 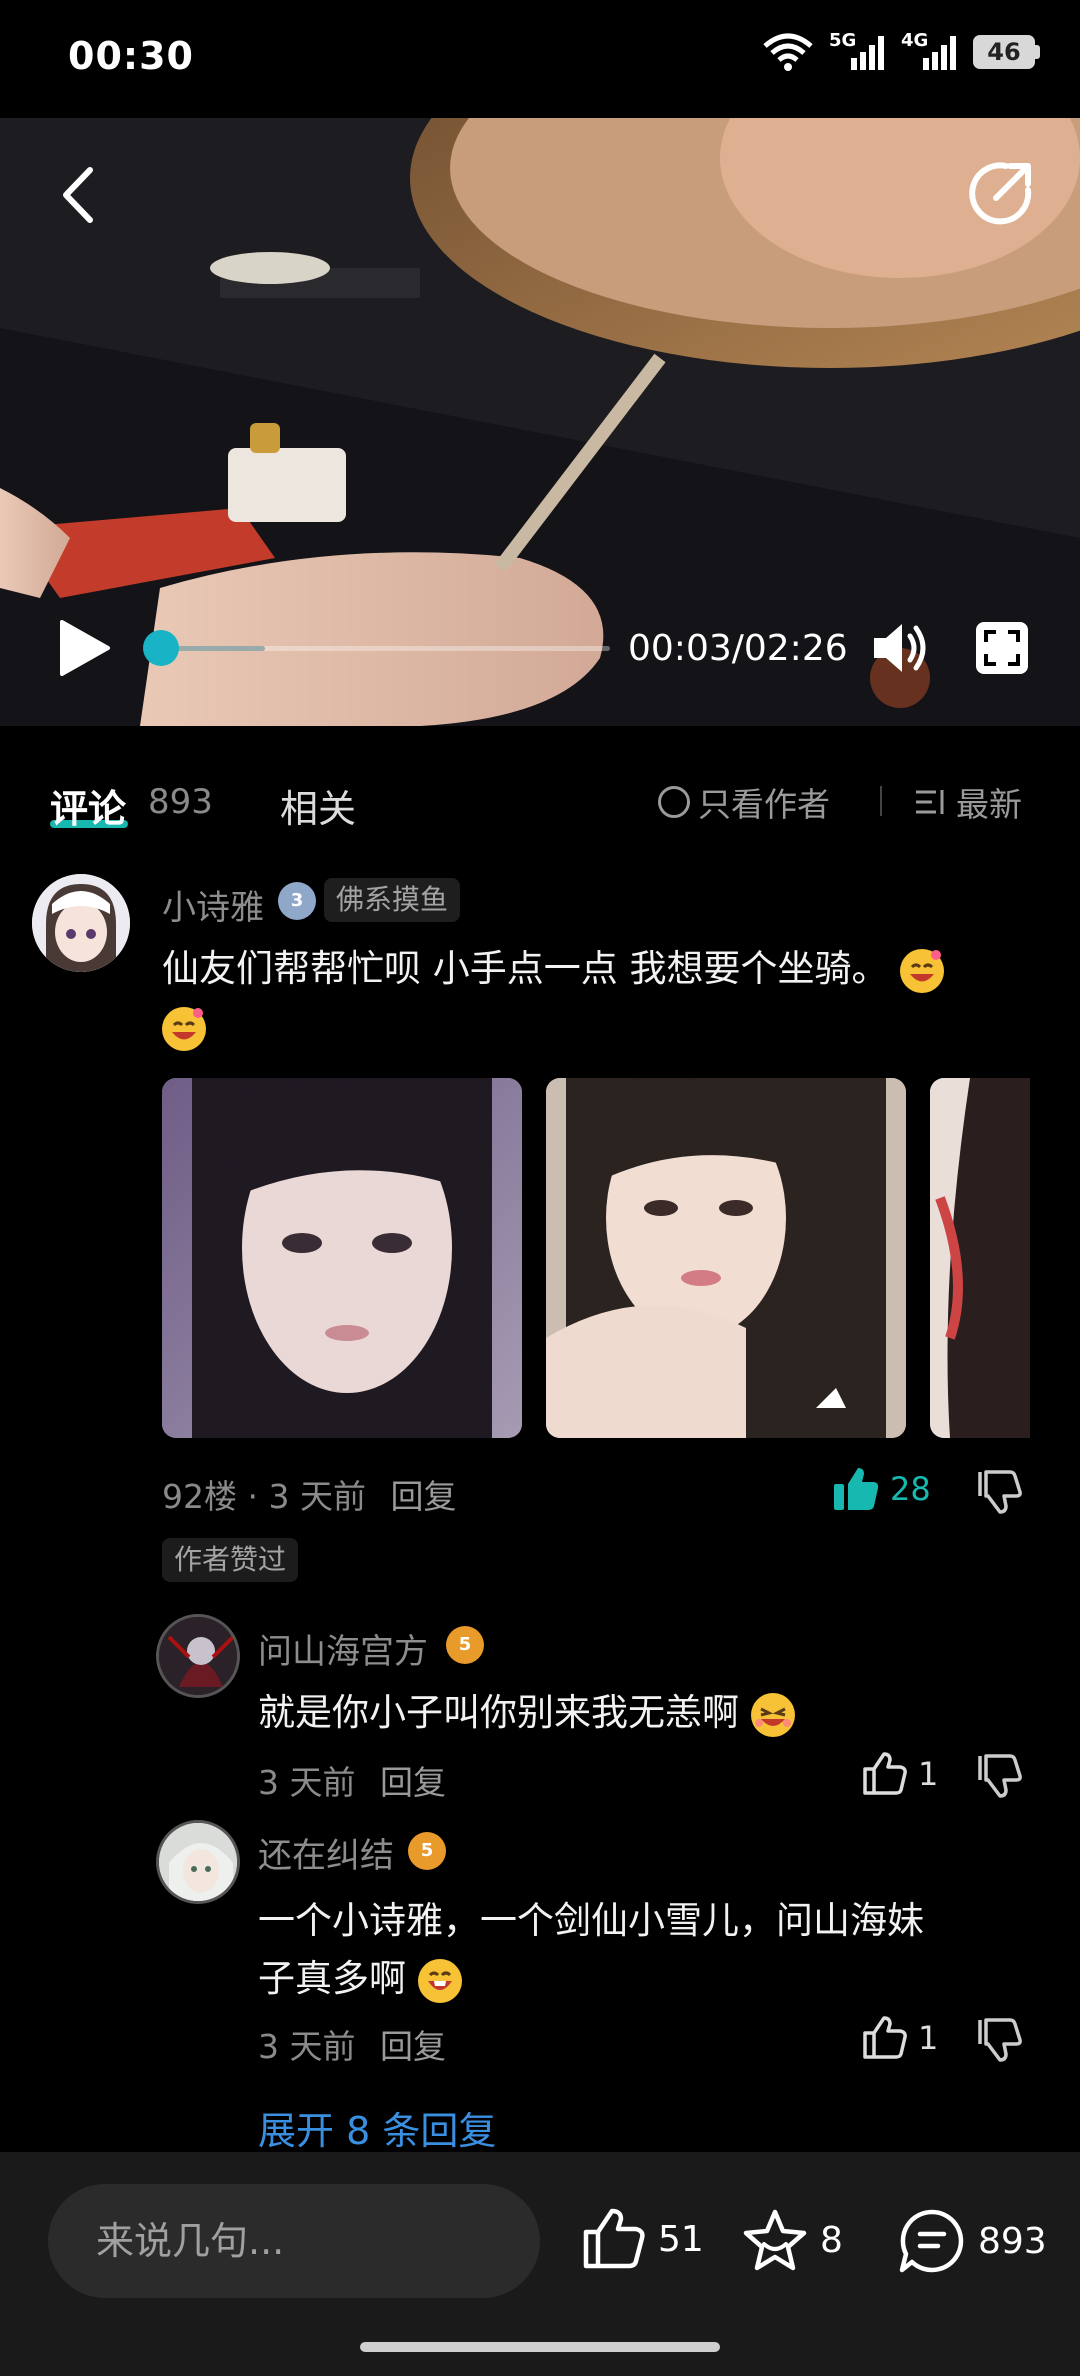 I want to click on like-button: 28, so click(x=881, y=1489).